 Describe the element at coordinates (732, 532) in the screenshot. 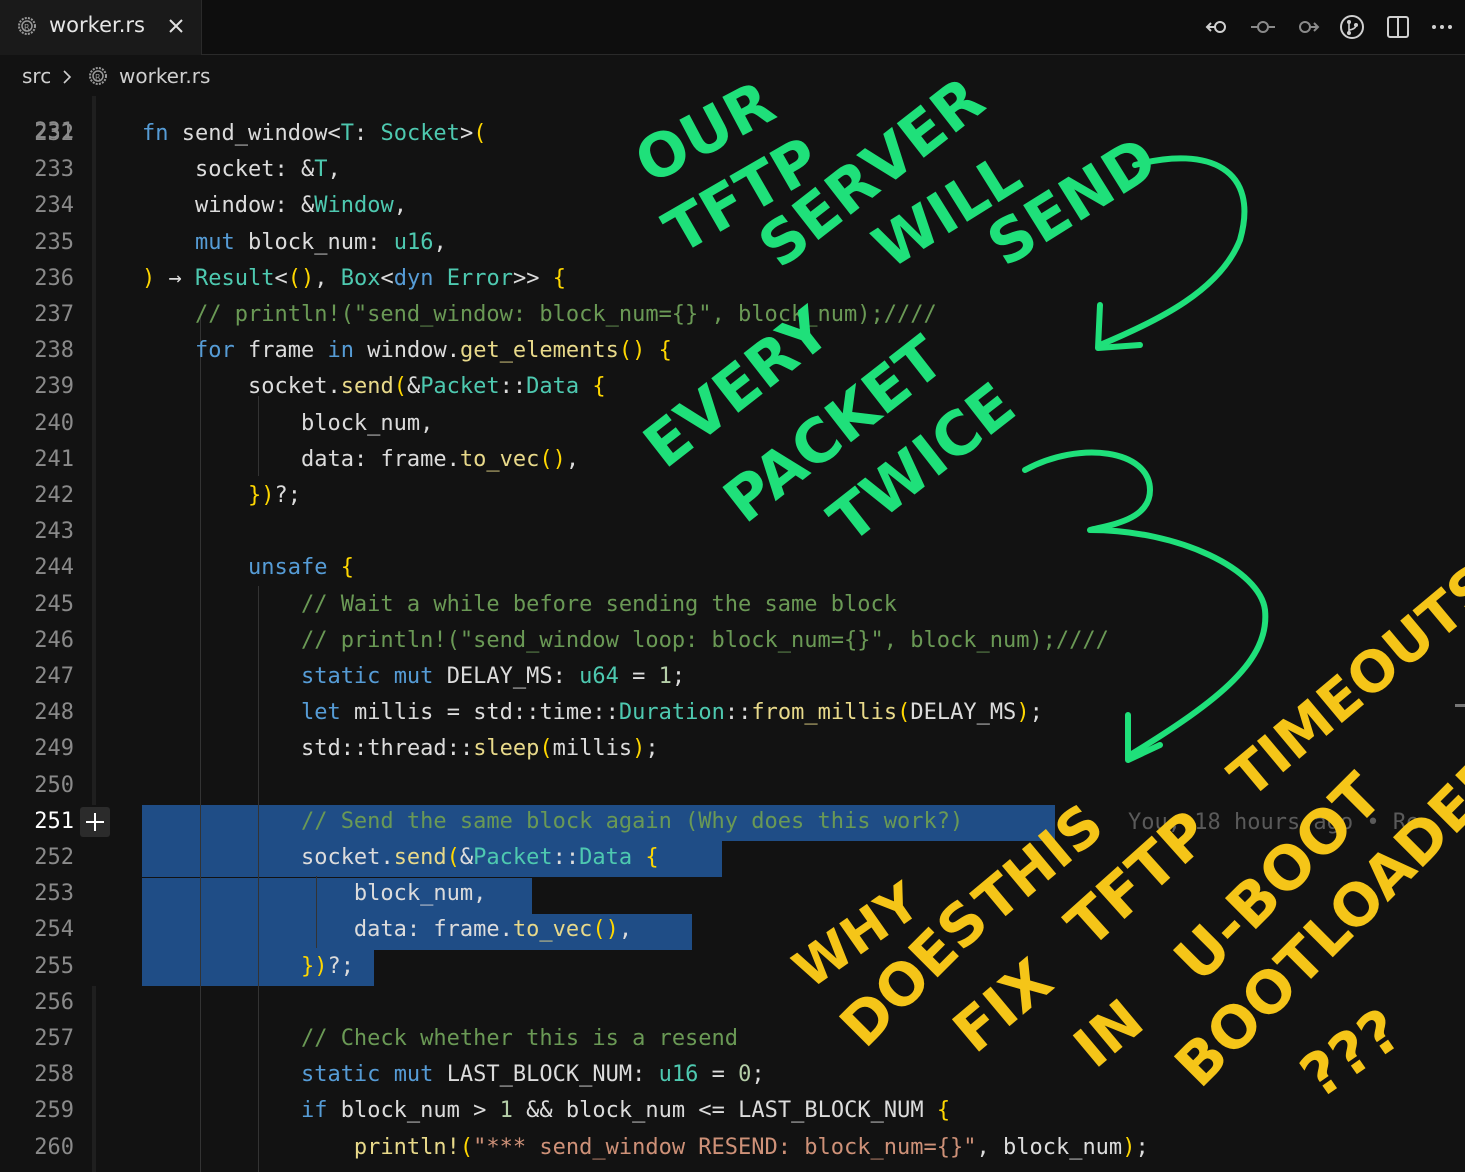

I see `code-line: 243` at that location.